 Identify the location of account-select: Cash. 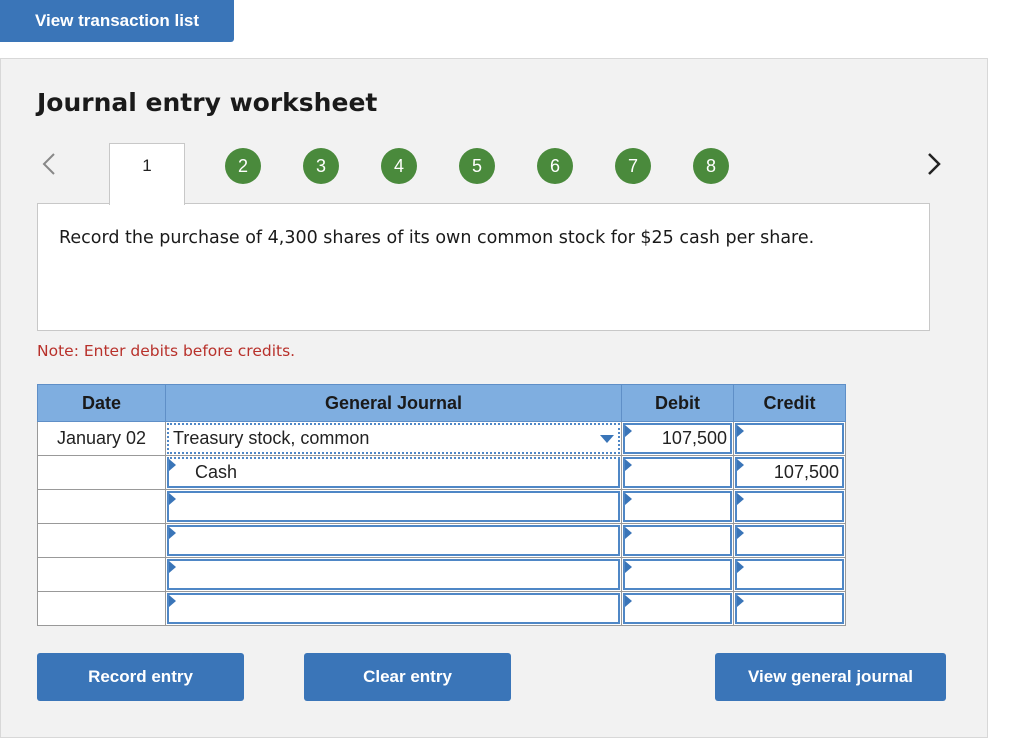
(393, 472).